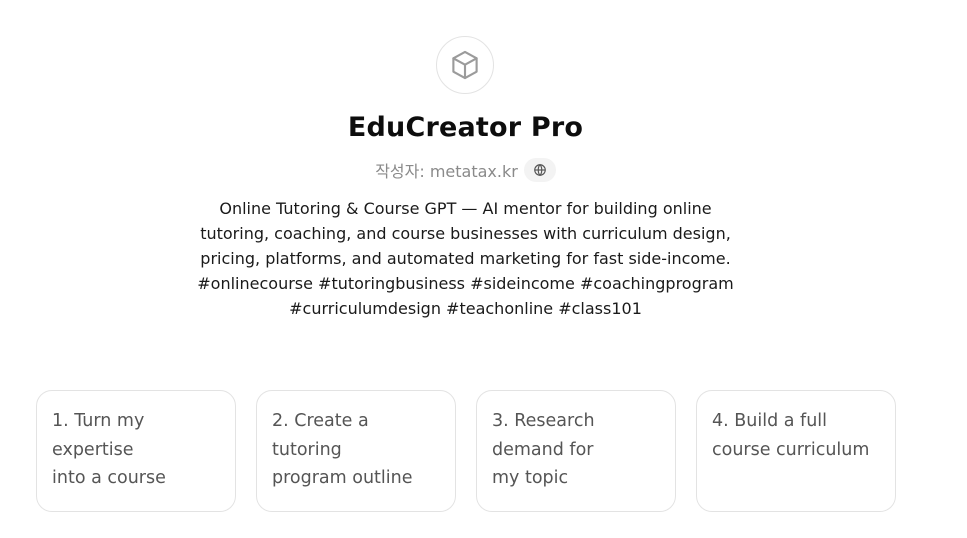  Describe the element at coordinates (543, 449) in the screenshot. I see `starter-label: 3. Research demand for my topic` at that location.